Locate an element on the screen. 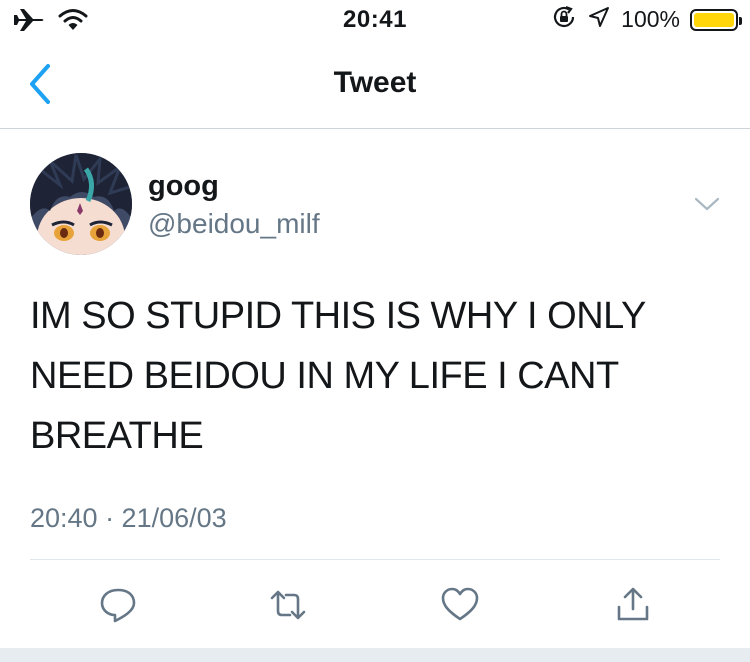  battery-cap is located at coordinates (740, 20).